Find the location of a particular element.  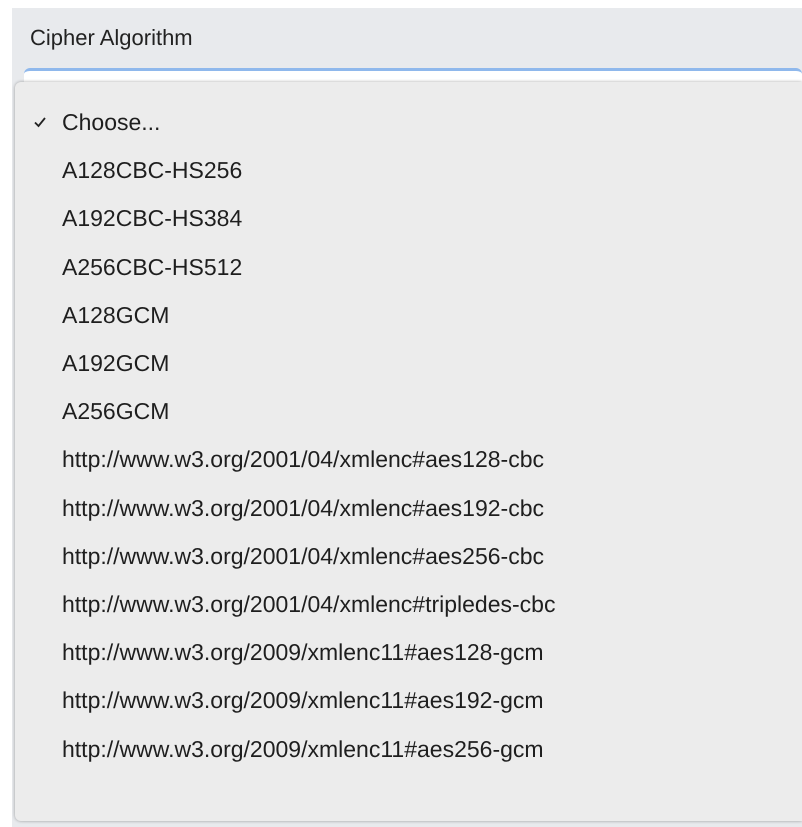

menu-option: http://www.w3.org/2009/xmlenc11#aes192-gcm is located at coordinates (303, 700).